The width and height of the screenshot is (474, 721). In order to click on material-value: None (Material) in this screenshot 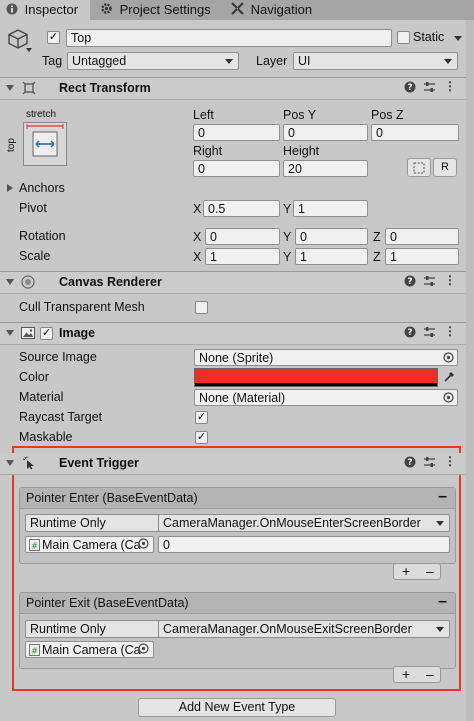, I will do `click(242, 398)`.